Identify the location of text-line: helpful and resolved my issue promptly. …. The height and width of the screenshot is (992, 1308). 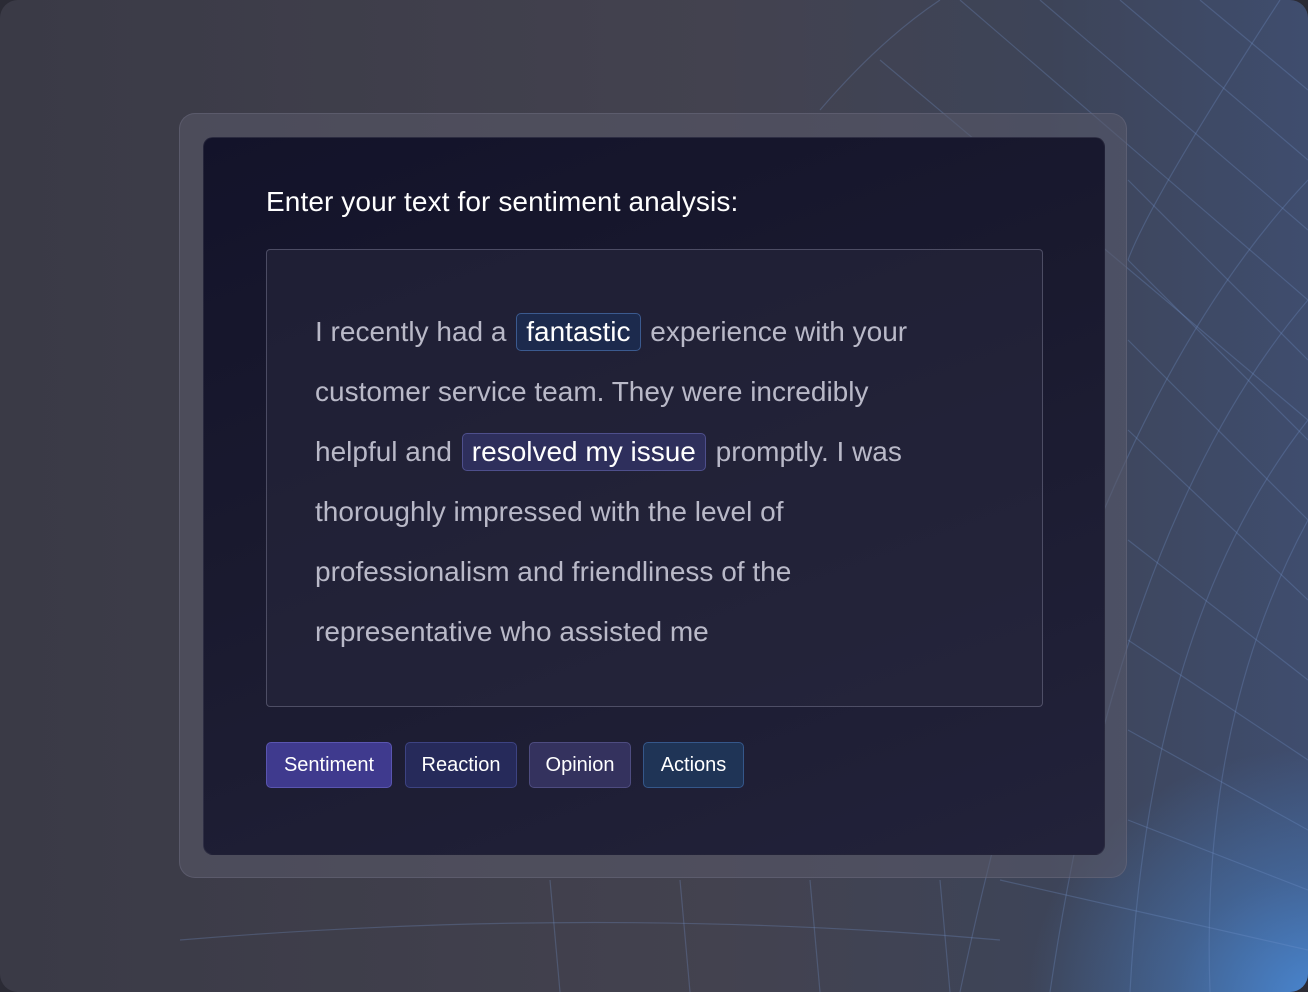
(645, 452).